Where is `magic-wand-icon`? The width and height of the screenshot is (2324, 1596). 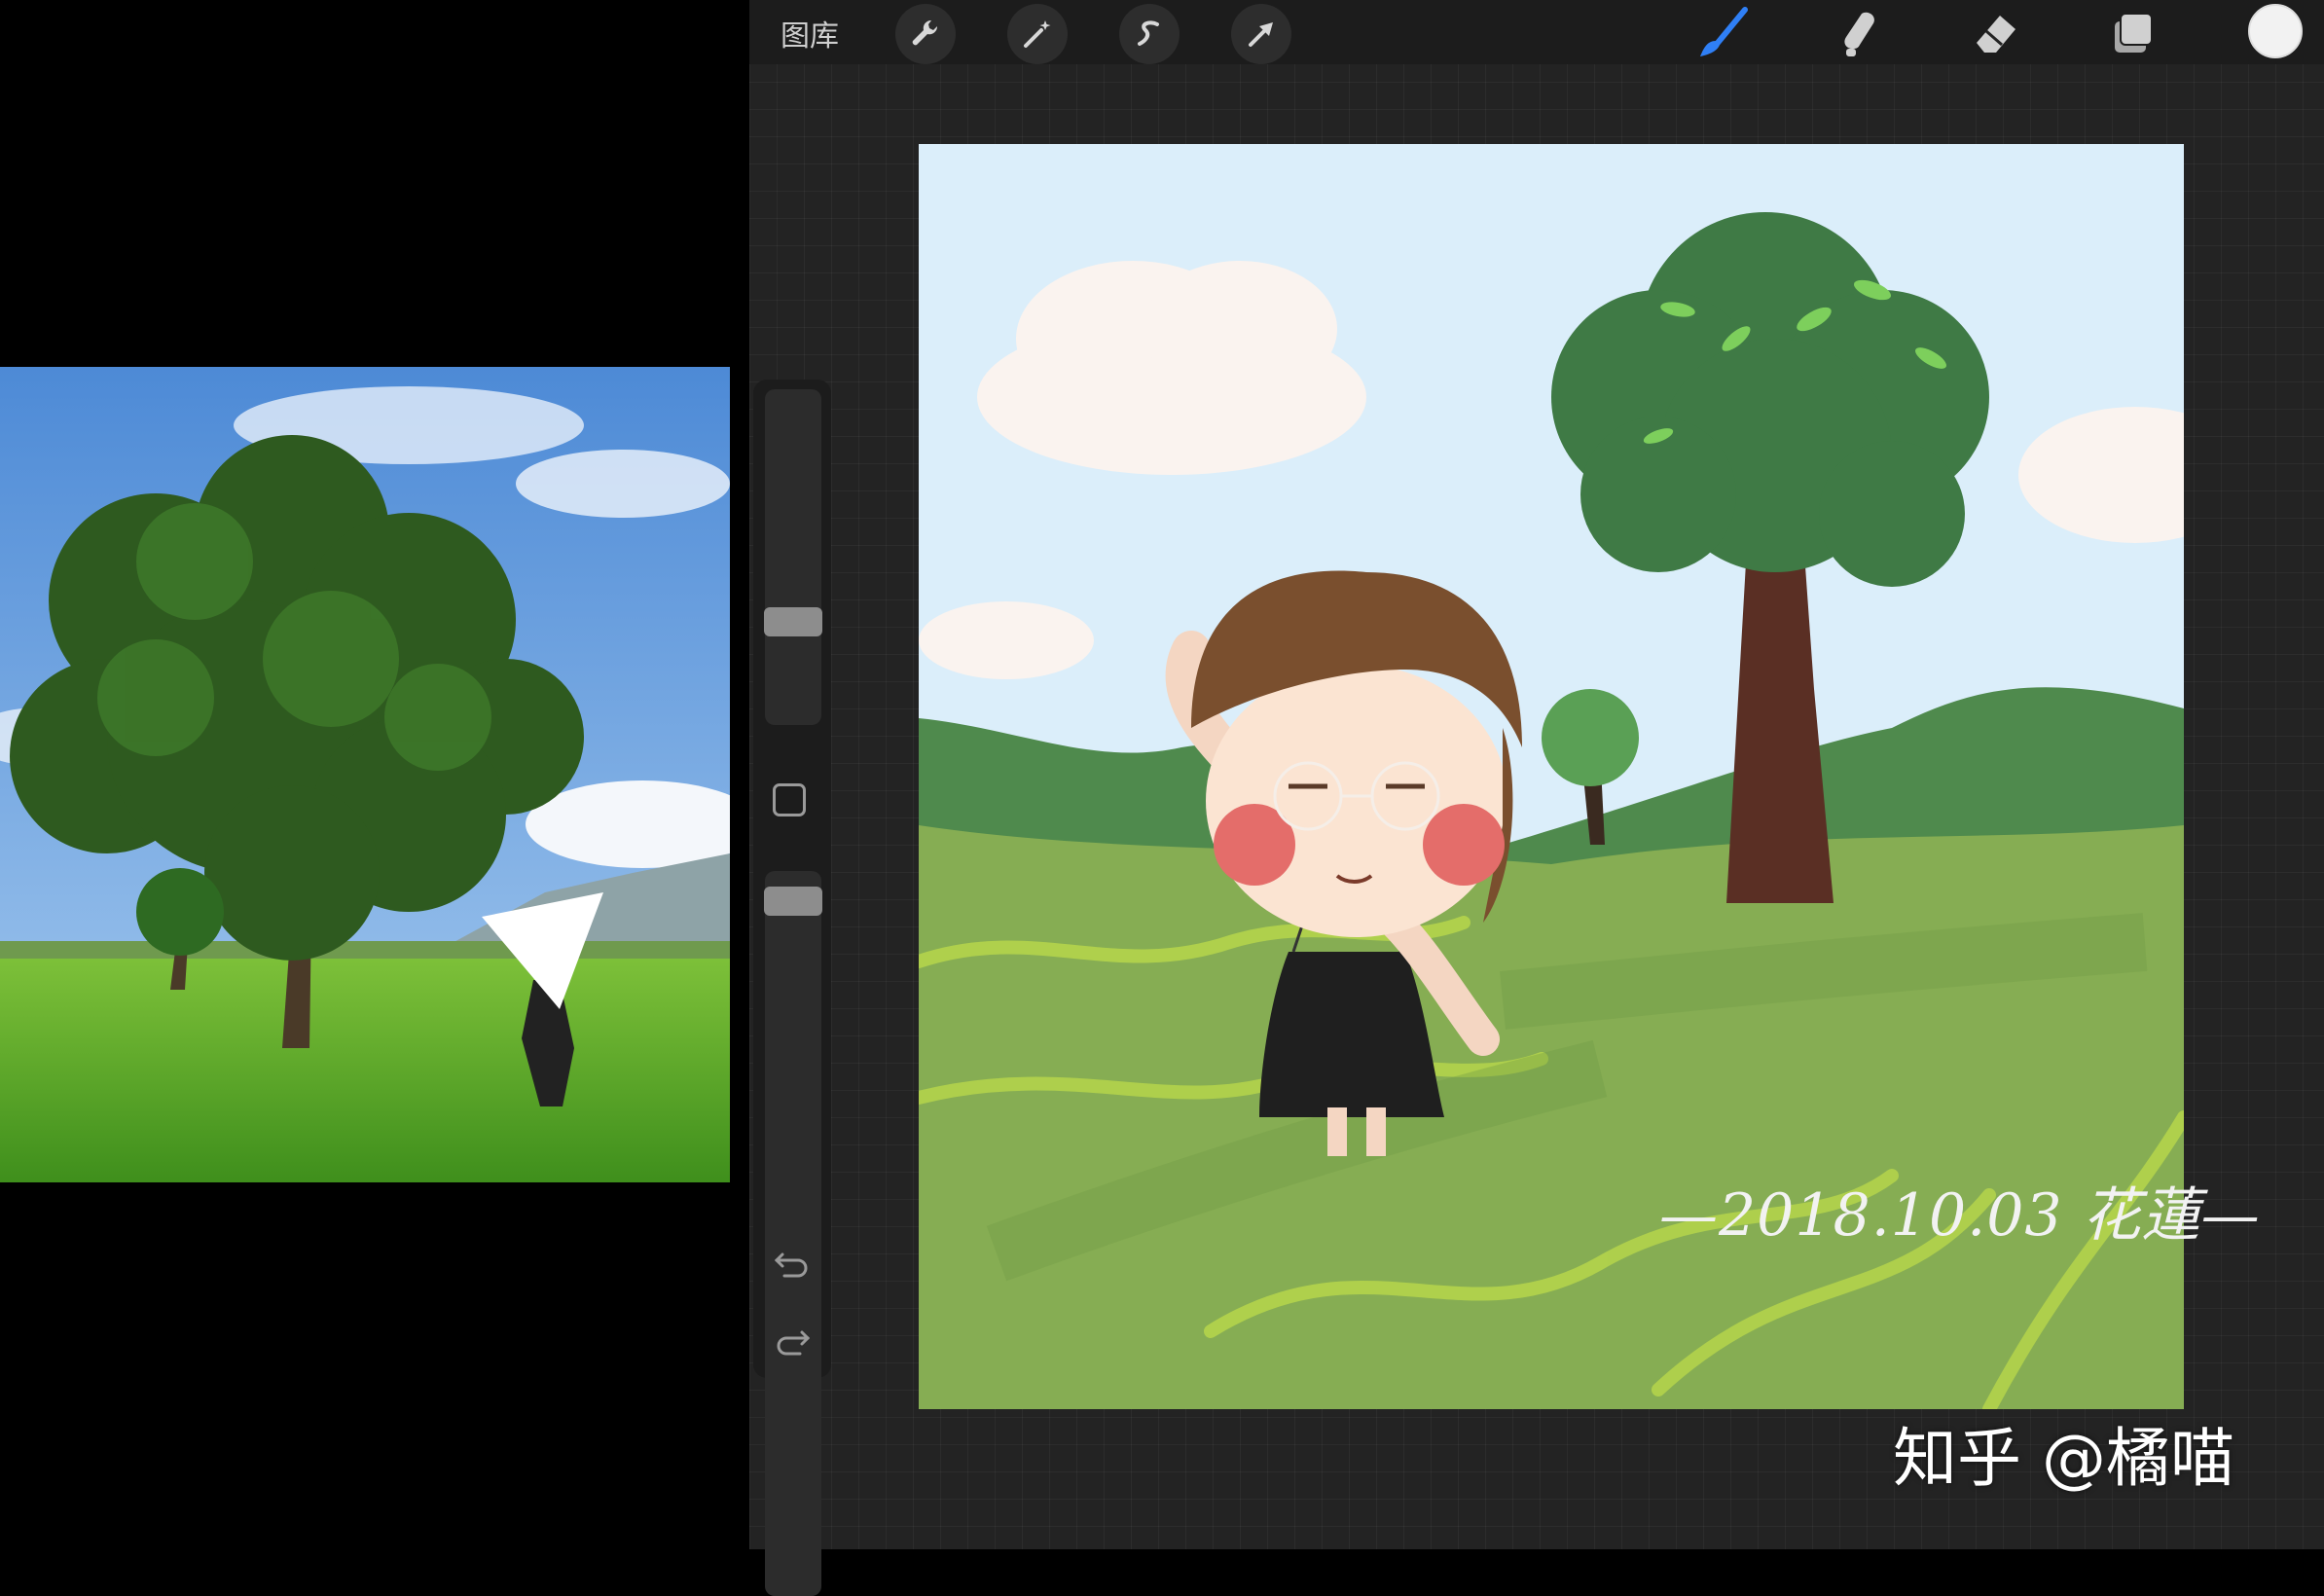
magic-wand-icon is located at coordinates (1037, 34).